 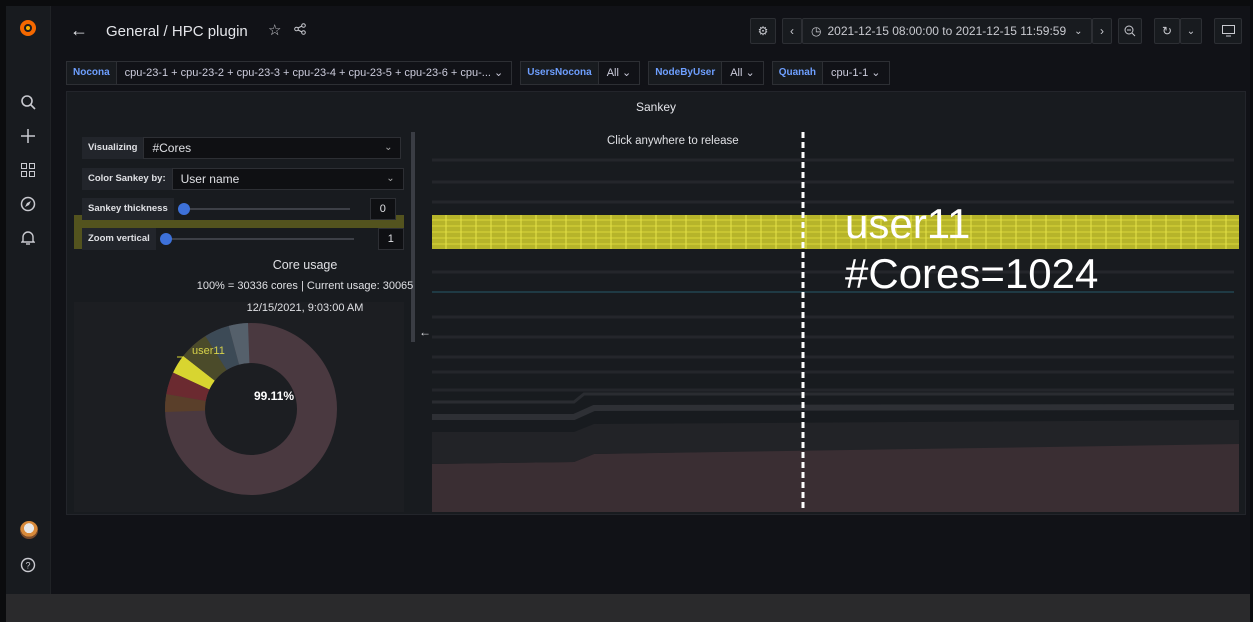 What do you see at coordinates (210, 179) in the screenshot?
I see `color-sankey-value: User name` at bounding box center [210, 179].